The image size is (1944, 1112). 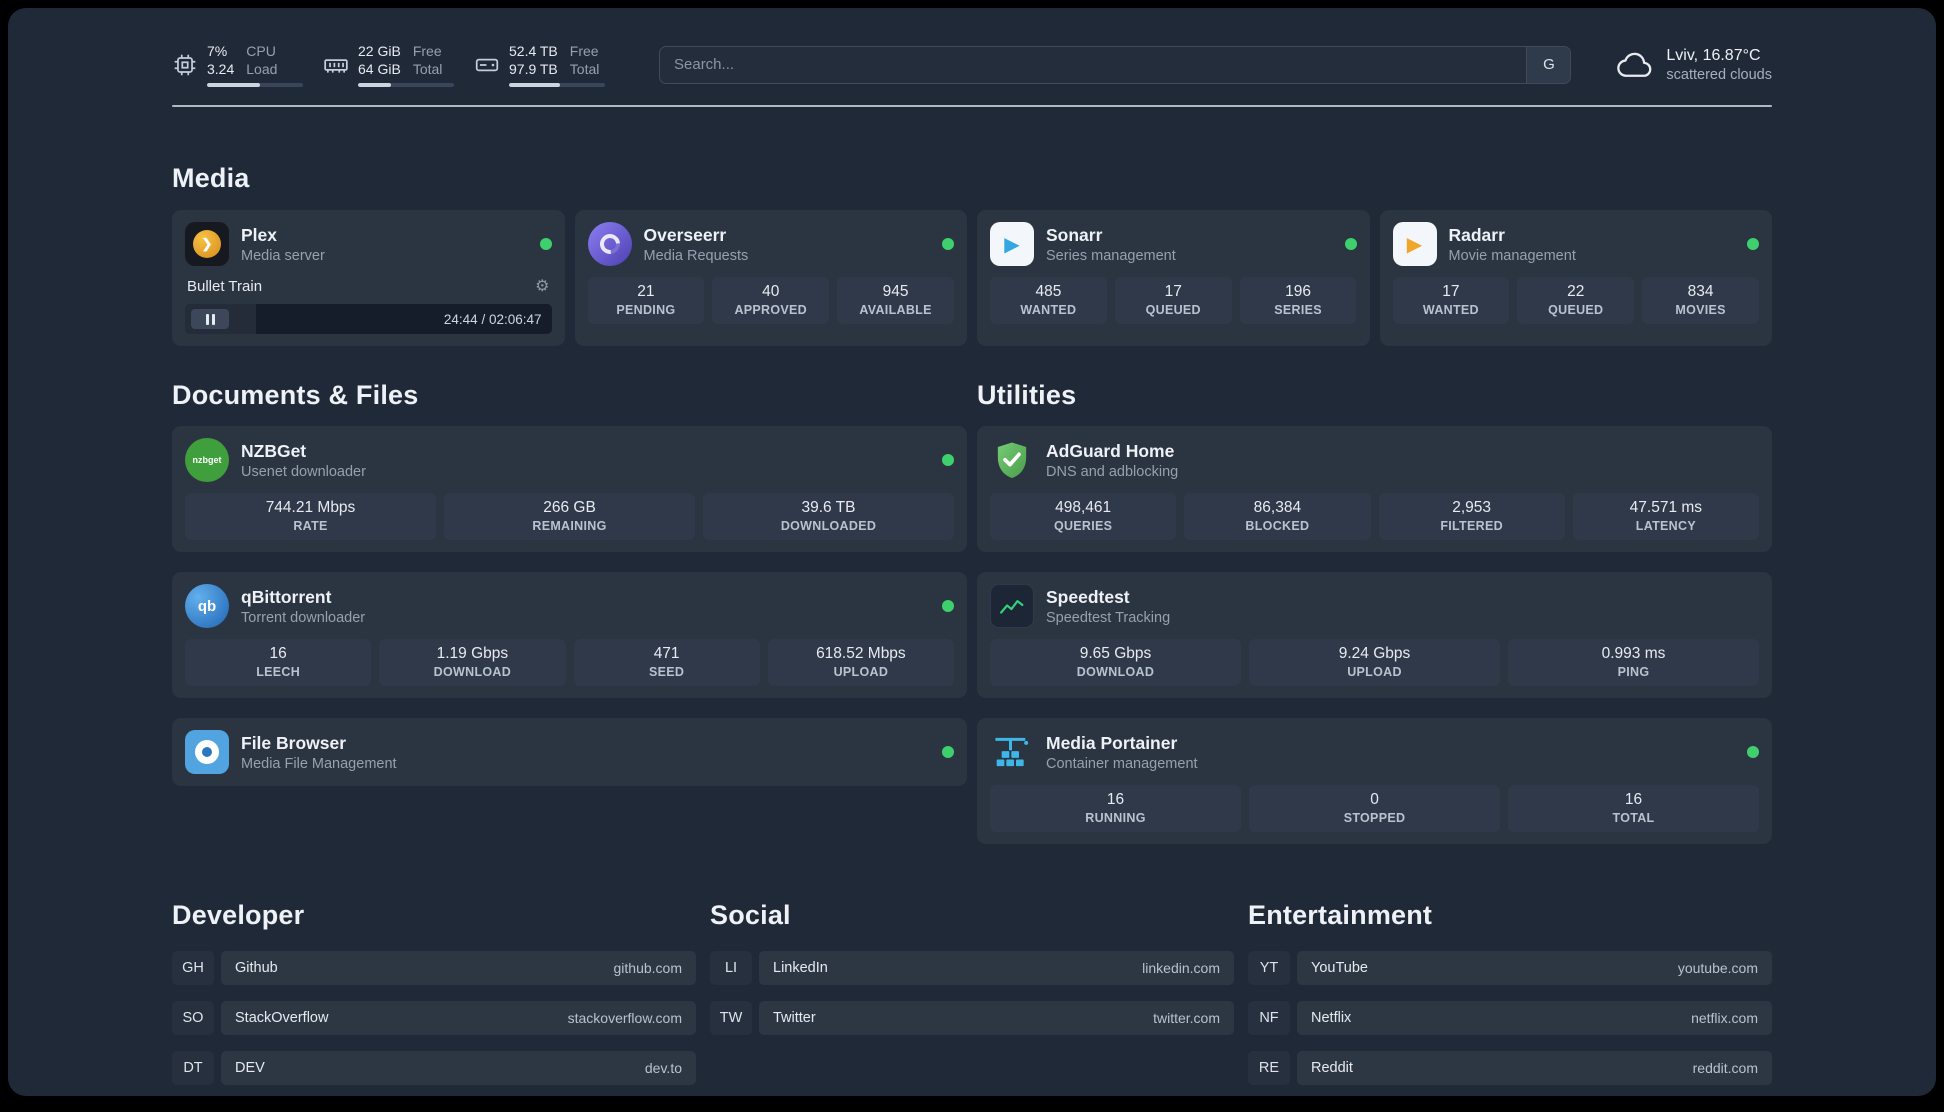 What do you see at coordinates (295, 395) in the screenshot?
I see `section-title-documents: Documents & Files` at bounding box center [295, 395].